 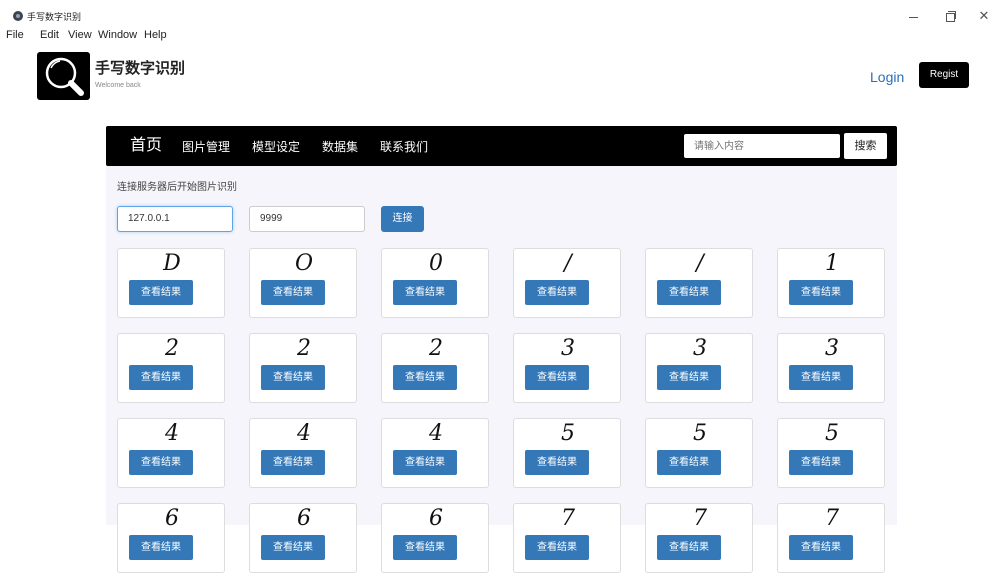 What do you see at coordinates (172, 263) in the screenshot?
I see `digit-image: D` at bounding box center [172, 263].